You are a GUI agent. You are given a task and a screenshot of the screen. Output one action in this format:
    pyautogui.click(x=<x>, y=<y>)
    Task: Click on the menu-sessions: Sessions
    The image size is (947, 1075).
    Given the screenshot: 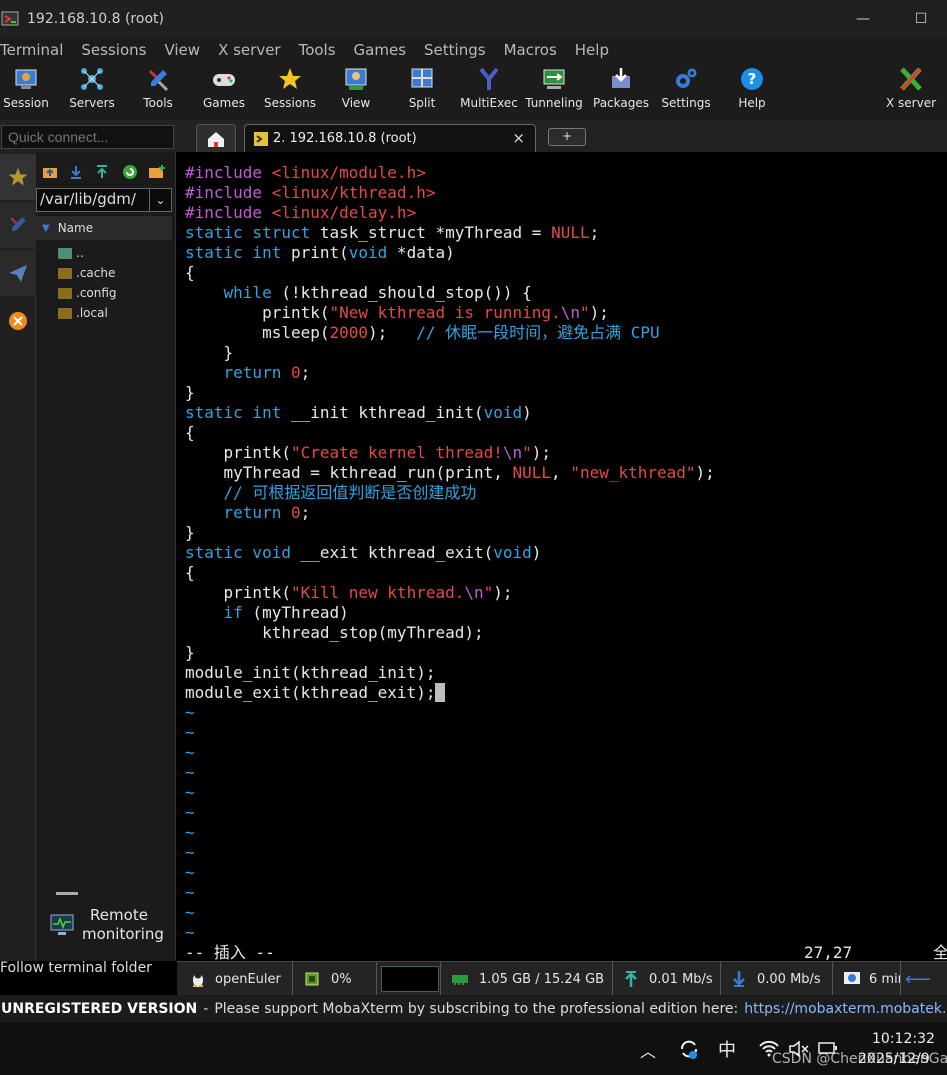 What is the action you would take?
    pyautogui.click(x=113, y=50)
    